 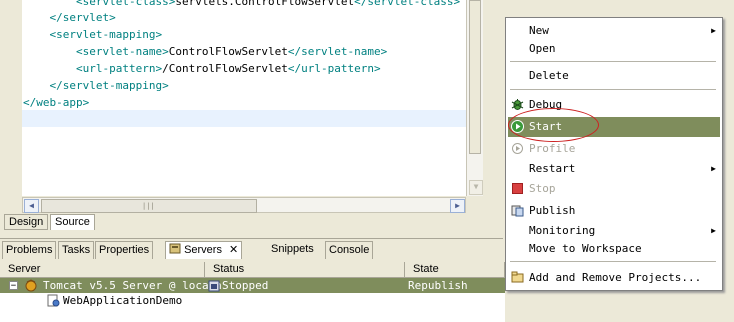 I want to click on tab-properties: Properties, so click(x=124, y=250).